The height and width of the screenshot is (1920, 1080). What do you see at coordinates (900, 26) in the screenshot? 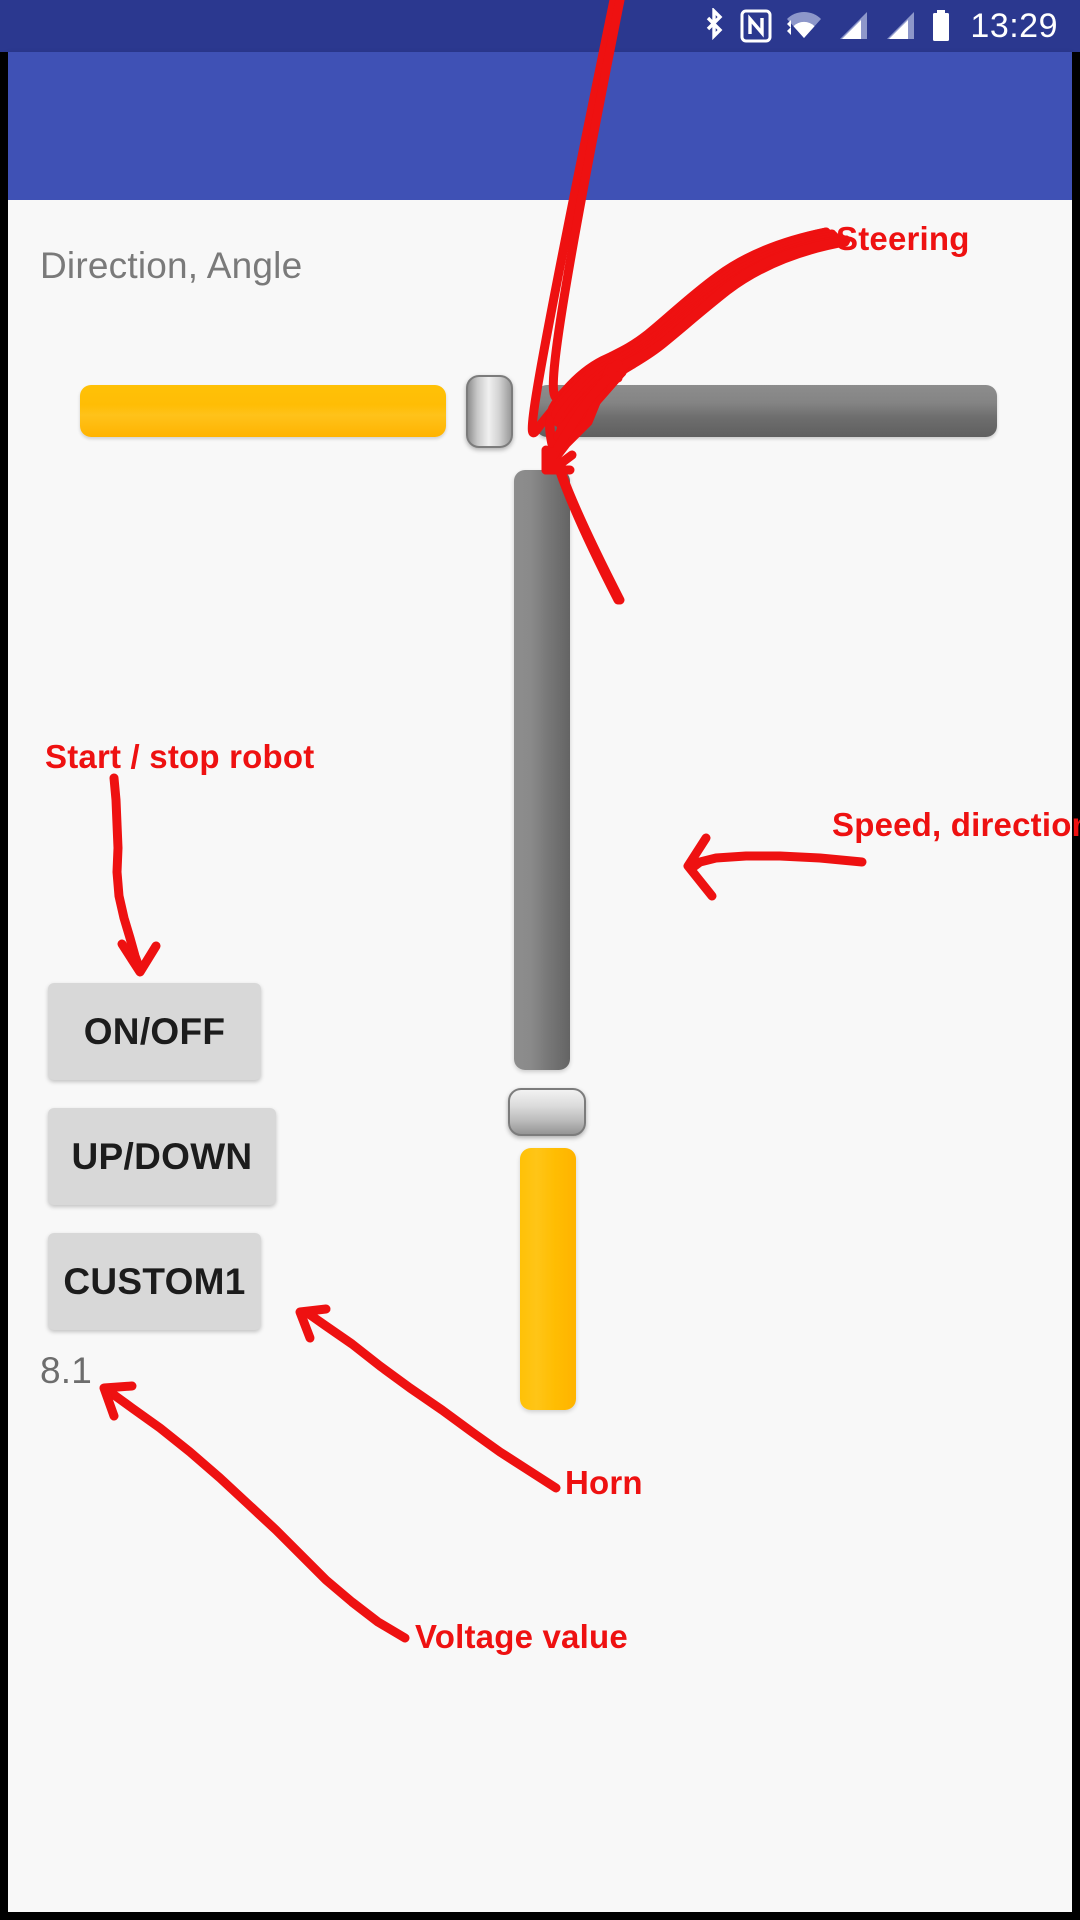
I see `signal-sim2-icon` at bounding box center [900, 26].